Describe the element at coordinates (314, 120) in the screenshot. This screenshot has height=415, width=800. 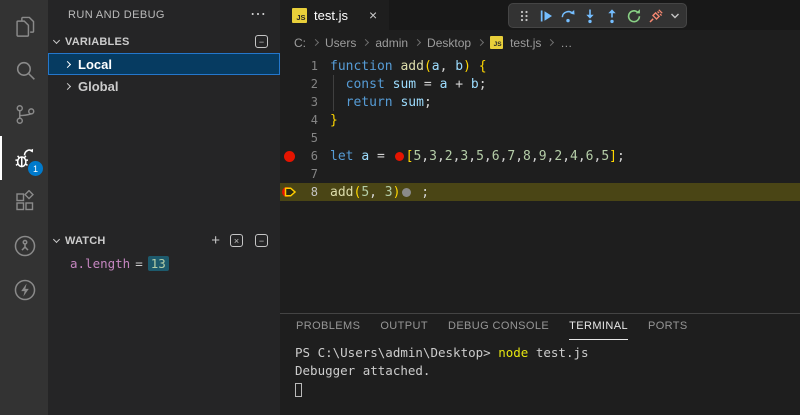
I see `line-number: 4` at that location.